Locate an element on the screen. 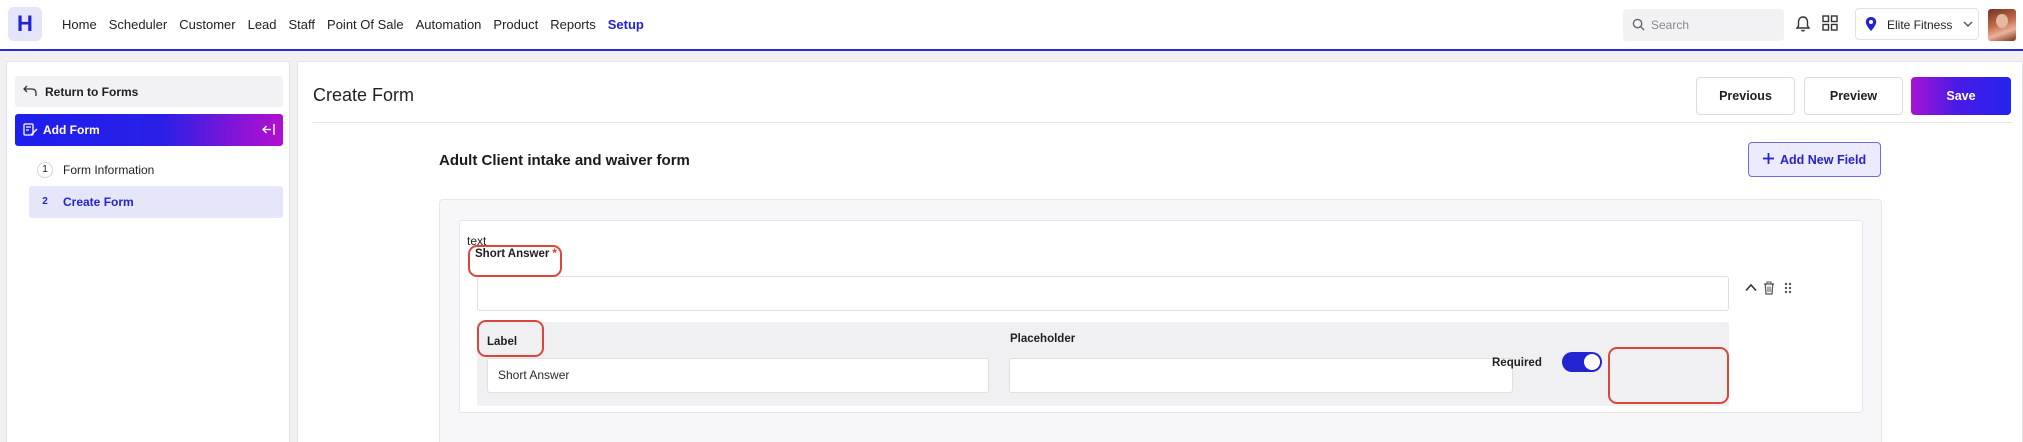  nav-scheduler: Scheduler is located at coordinates (138, 24).